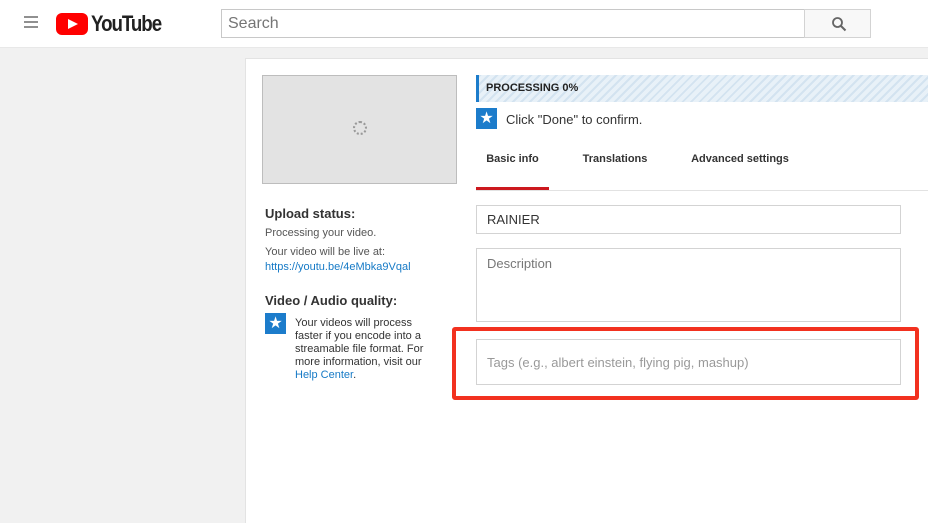  I want to click on tab-basic-info: Basic info, so click(512, 167).